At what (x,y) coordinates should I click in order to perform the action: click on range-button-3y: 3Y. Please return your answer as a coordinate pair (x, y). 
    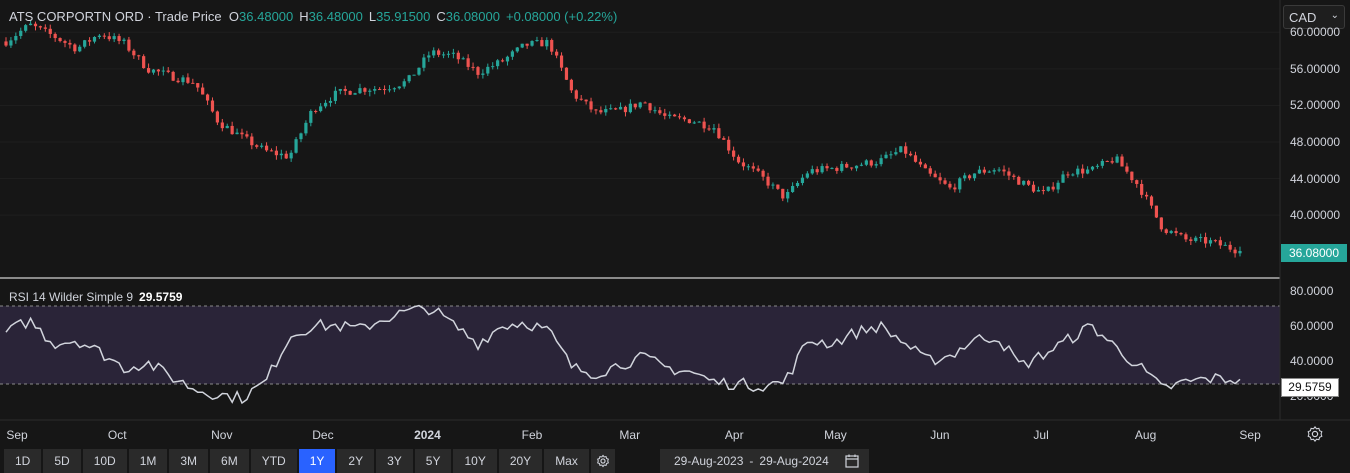
    Looking at the image, I should click on (394, 461).